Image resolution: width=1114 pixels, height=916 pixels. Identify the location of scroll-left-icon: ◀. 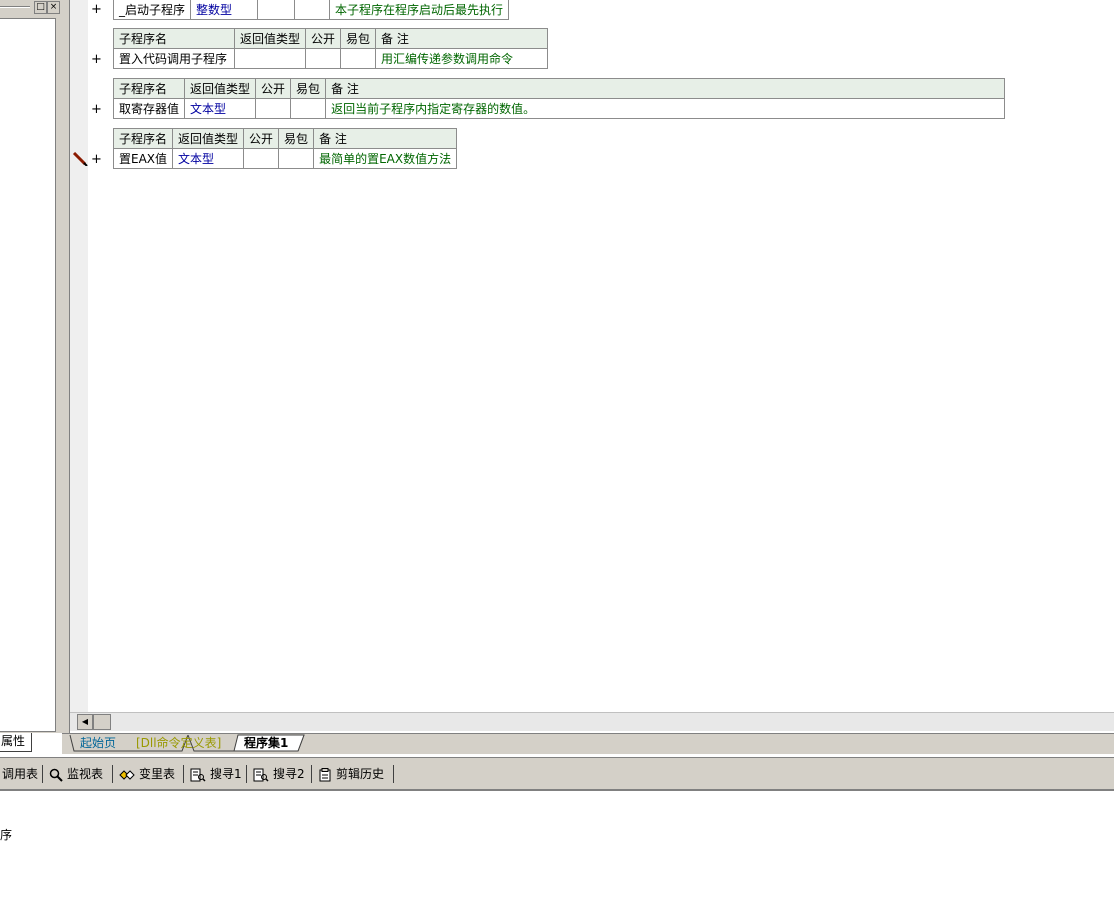
(85, 722).